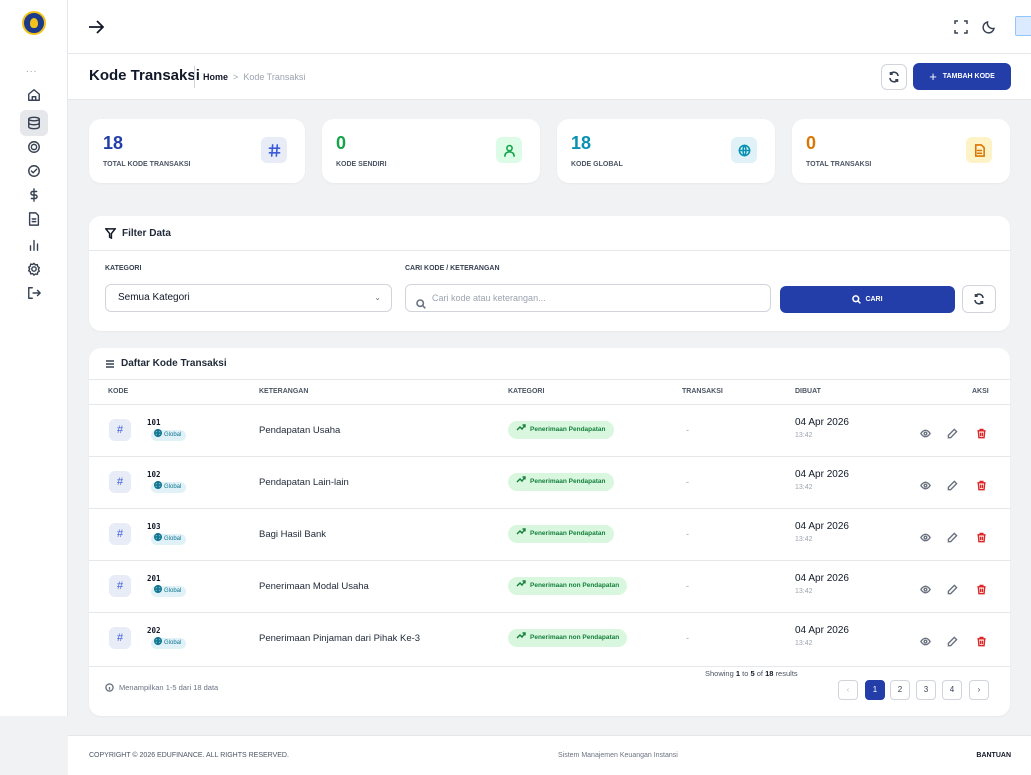 The image size is (1031, 775). What do you see at coordinates (197, 151) in the screenshot?
I see `stat-card-total-kode: 18 TOTAL KODE TRANSAKSI` at bounding box center [197, 151].